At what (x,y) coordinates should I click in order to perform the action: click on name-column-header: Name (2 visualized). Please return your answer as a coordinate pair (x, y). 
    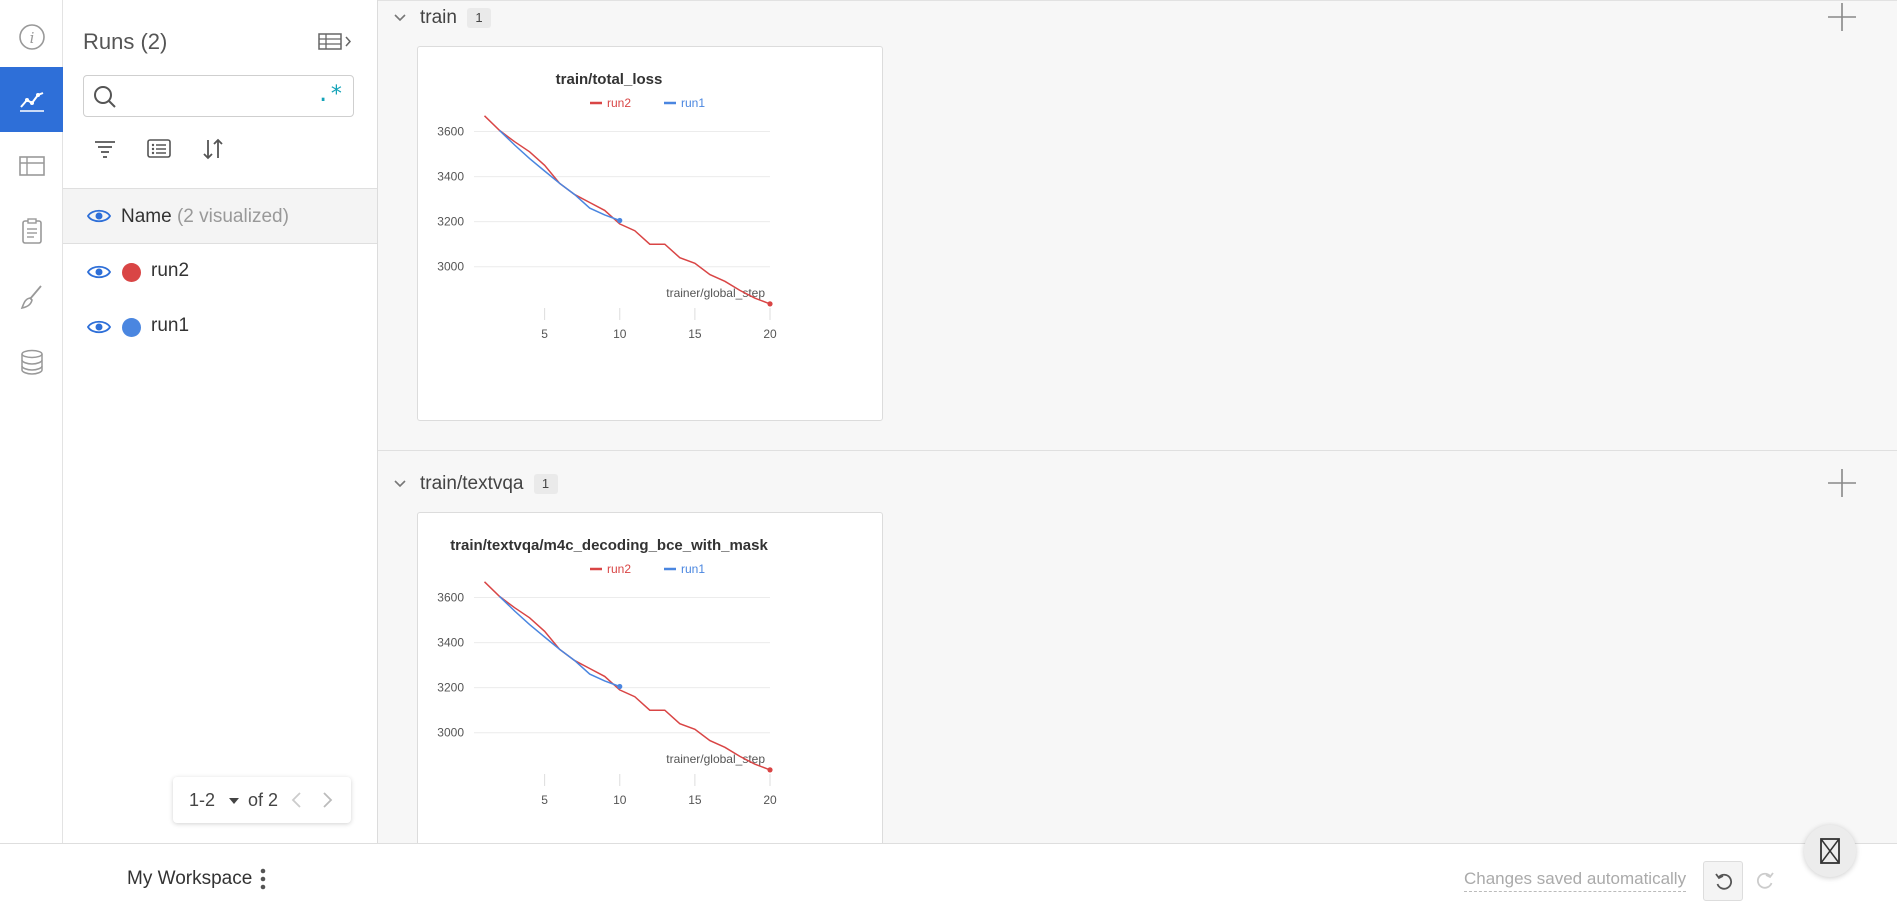
    Looking at the image, I should click on (205, 217).